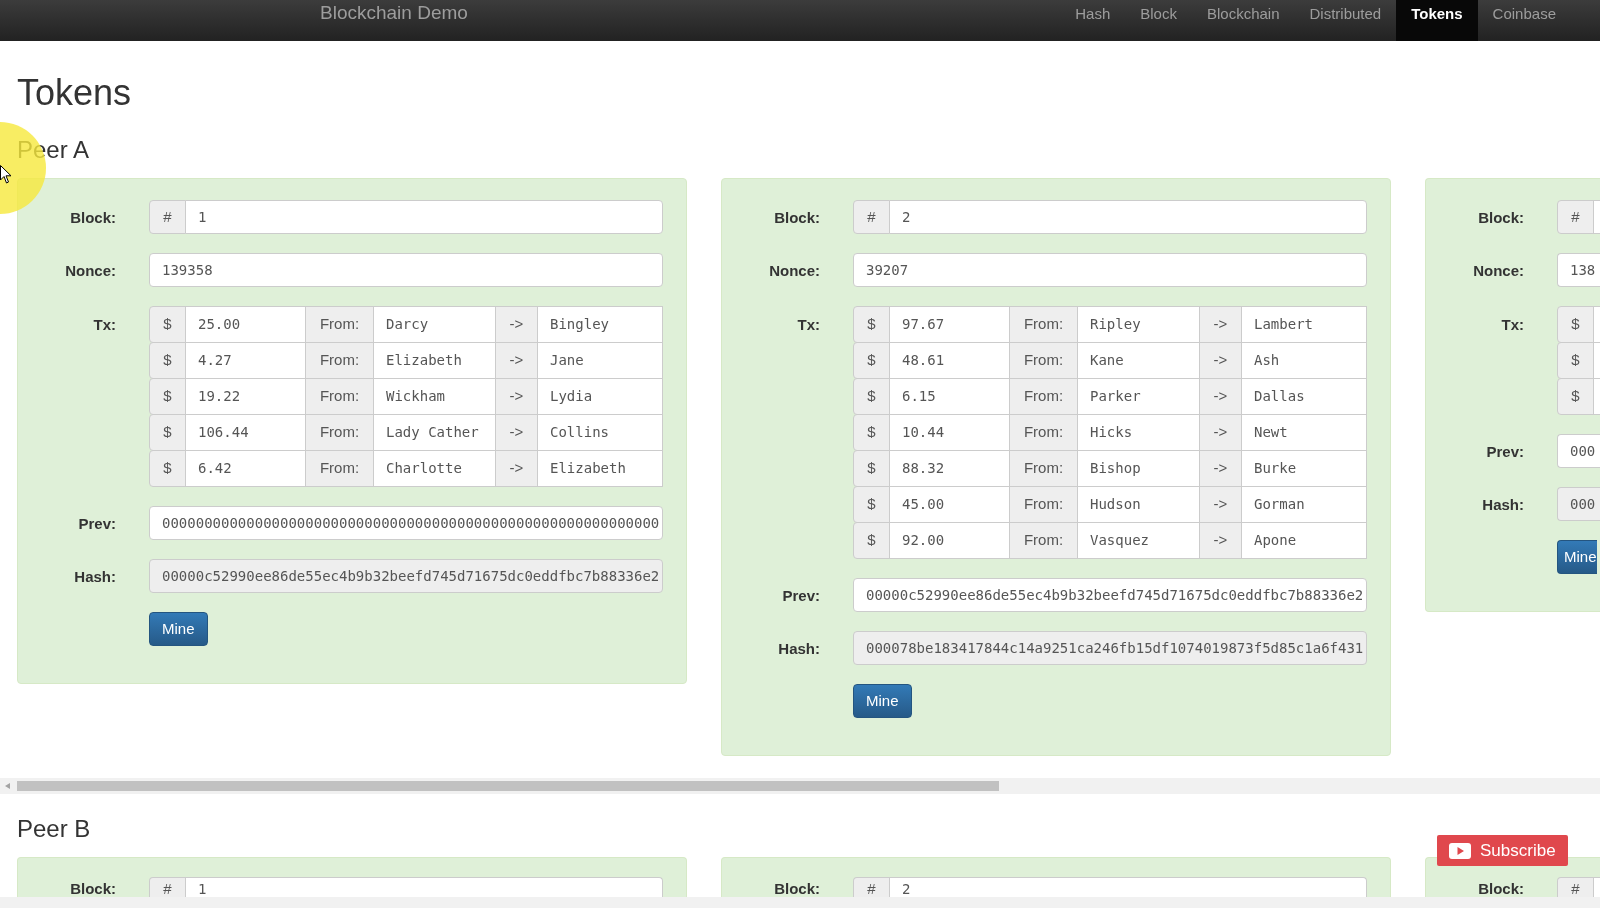 The height and width of the screenshot is (908, 1600). Describe the element at coordinates (245, 324) in the screenshot. I see `amount-field: 25.00` at that location.